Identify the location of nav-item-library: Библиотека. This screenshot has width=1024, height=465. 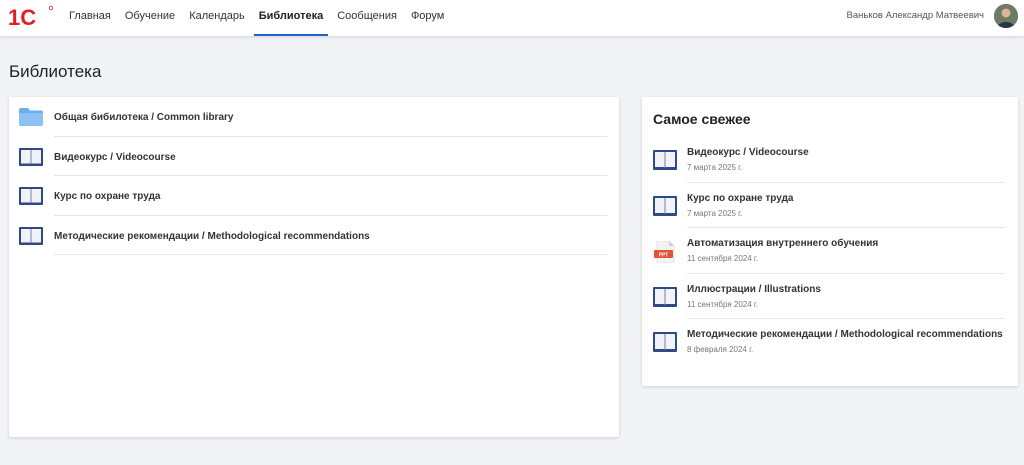
(291, 18).